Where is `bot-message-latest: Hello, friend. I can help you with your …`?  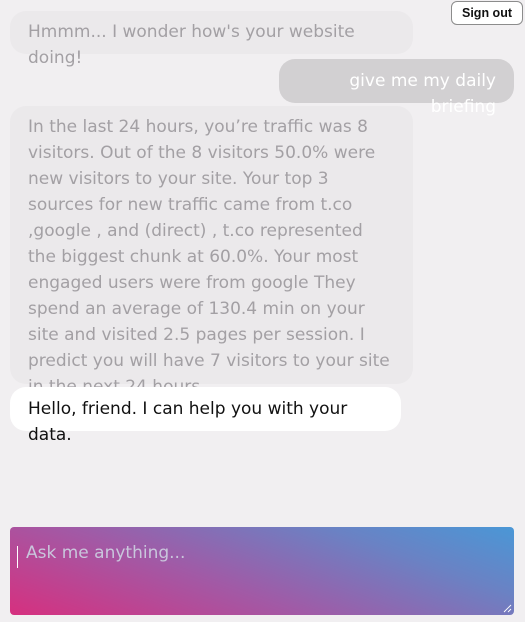
bot-message-latest: Hello, friend. I can help you with your … is located at coordinates (205, 416).